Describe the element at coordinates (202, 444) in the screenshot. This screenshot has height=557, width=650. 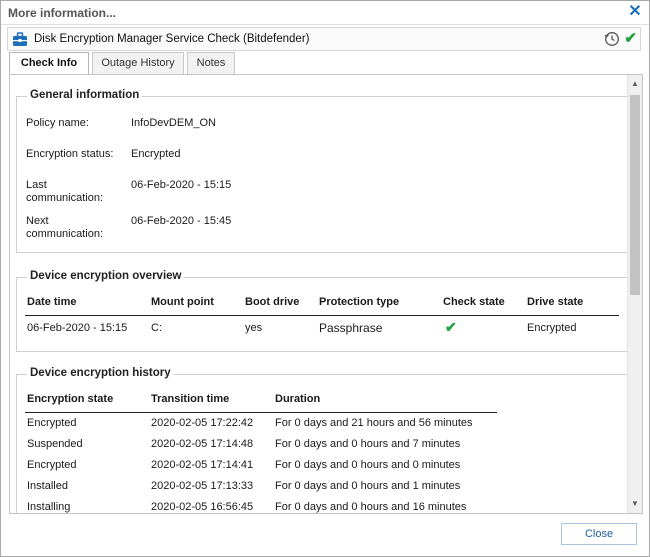
I see `cell-transition-time: 2020-02-05 17:14:48` at that location.